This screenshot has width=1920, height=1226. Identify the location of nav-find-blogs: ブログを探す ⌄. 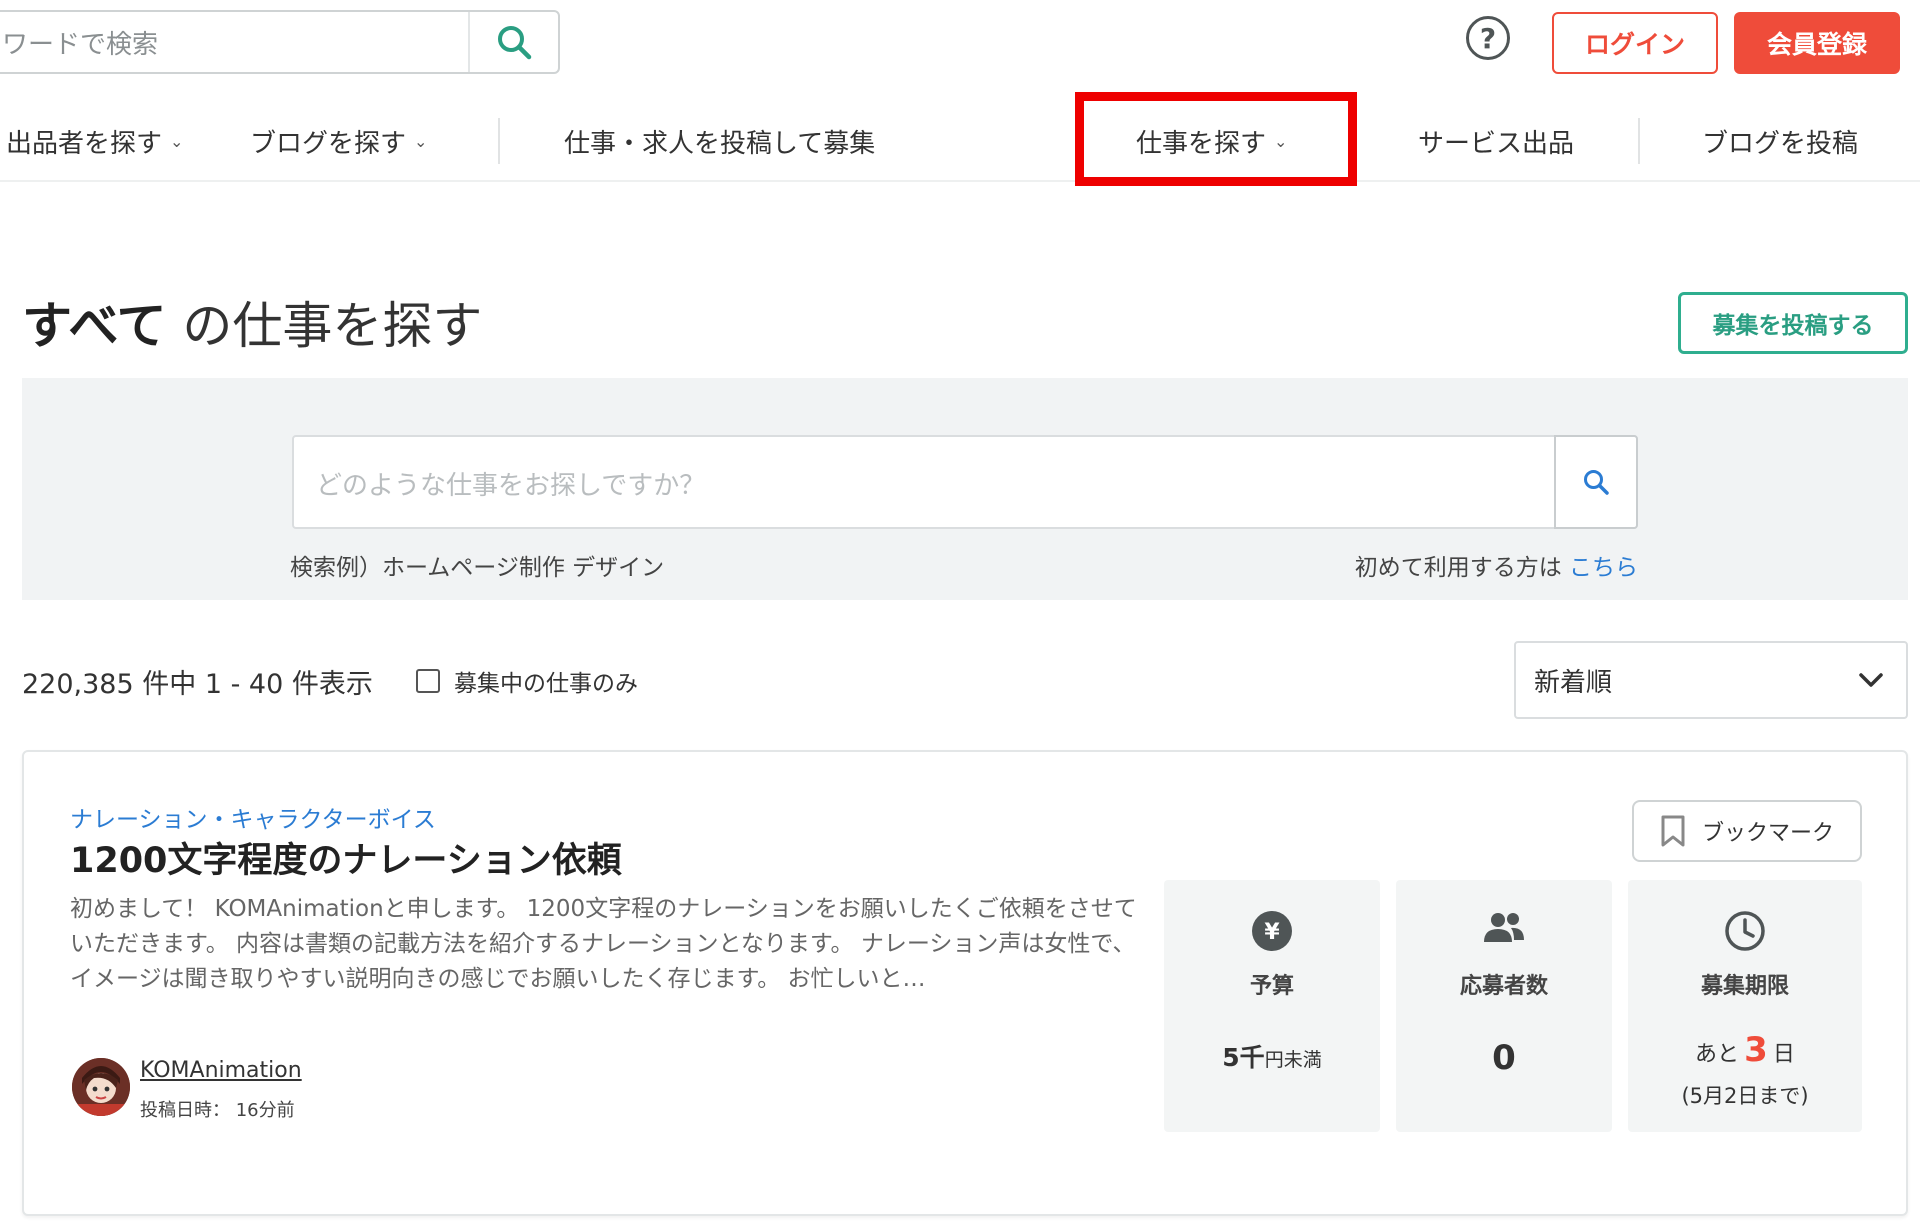
(338, 141).